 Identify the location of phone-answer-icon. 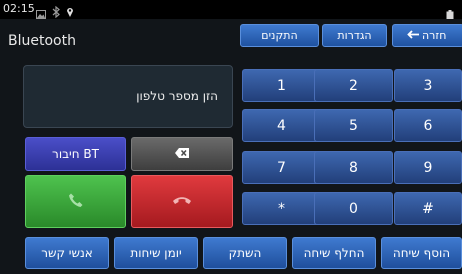
(76, 201).